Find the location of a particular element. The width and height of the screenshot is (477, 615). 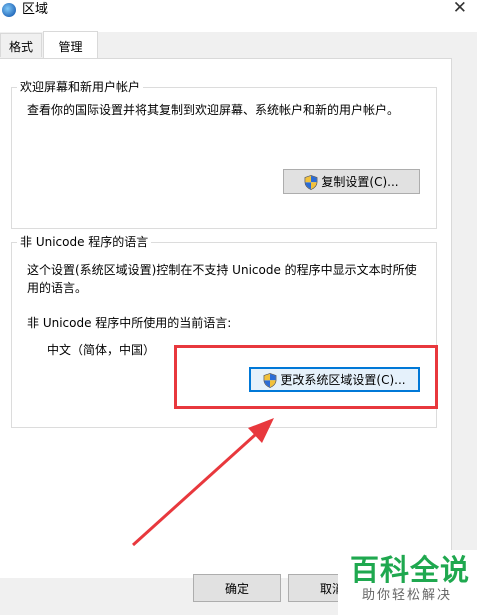

watermark: 百科全说 助你轻松解决 is located at coordinates (407, 582).